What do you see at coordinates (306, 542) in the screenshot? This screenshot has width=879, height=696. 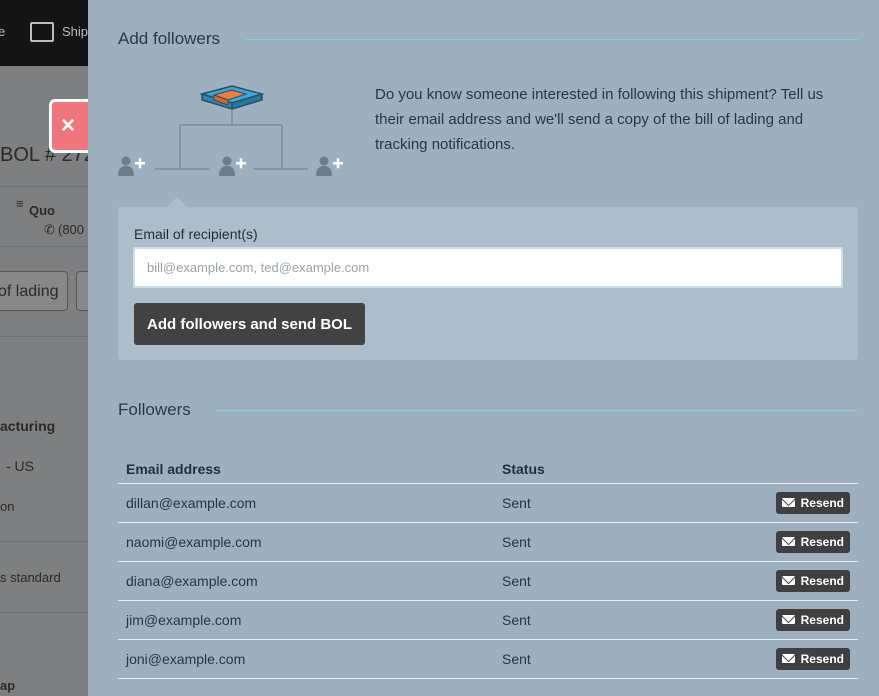 I see `follower-email: naomi@example.com` at bounding box center [306, 542].